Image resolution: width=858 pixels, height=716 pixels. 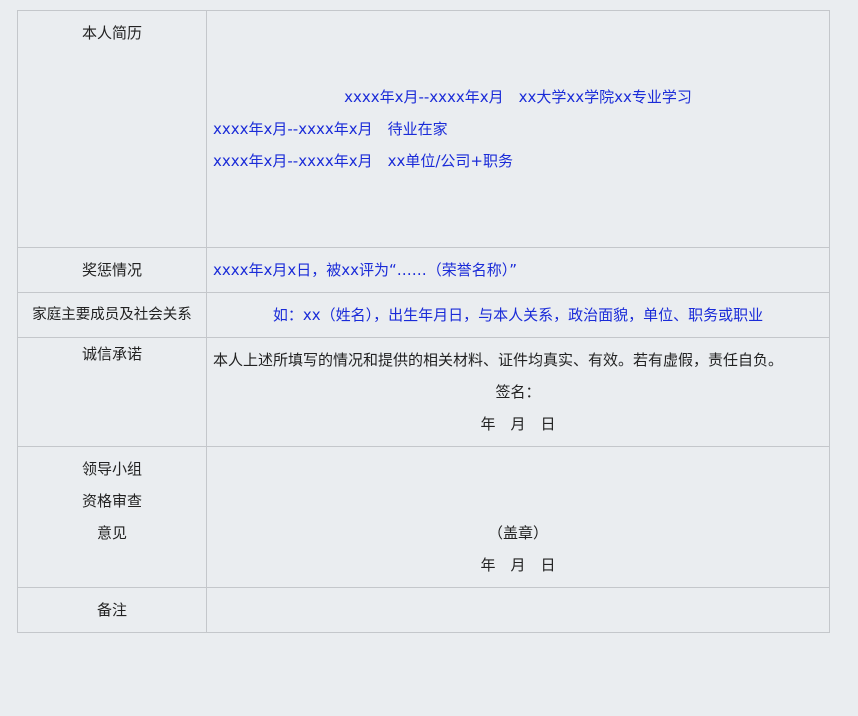 What do you see at coordinates (112, 392) in the screenshot?
I see `integrity-label: 诚信承诺` at bounding box center [112, 392].